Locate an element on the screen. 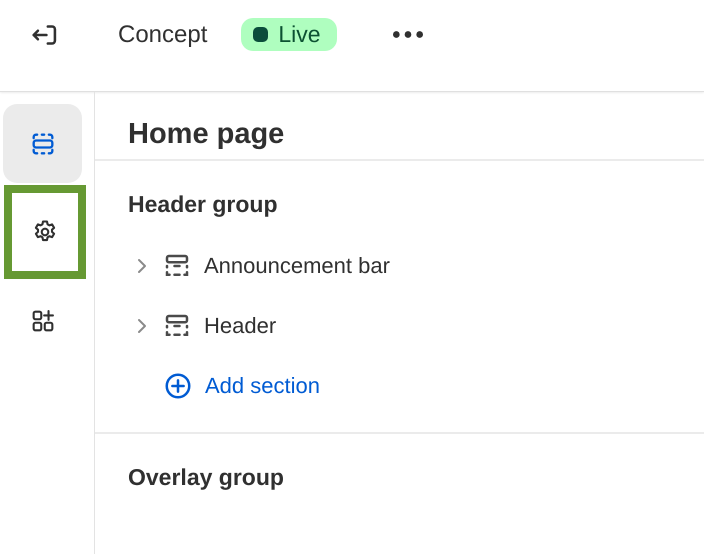  section-item: Announcement bar is located at coordinates (260, 266).